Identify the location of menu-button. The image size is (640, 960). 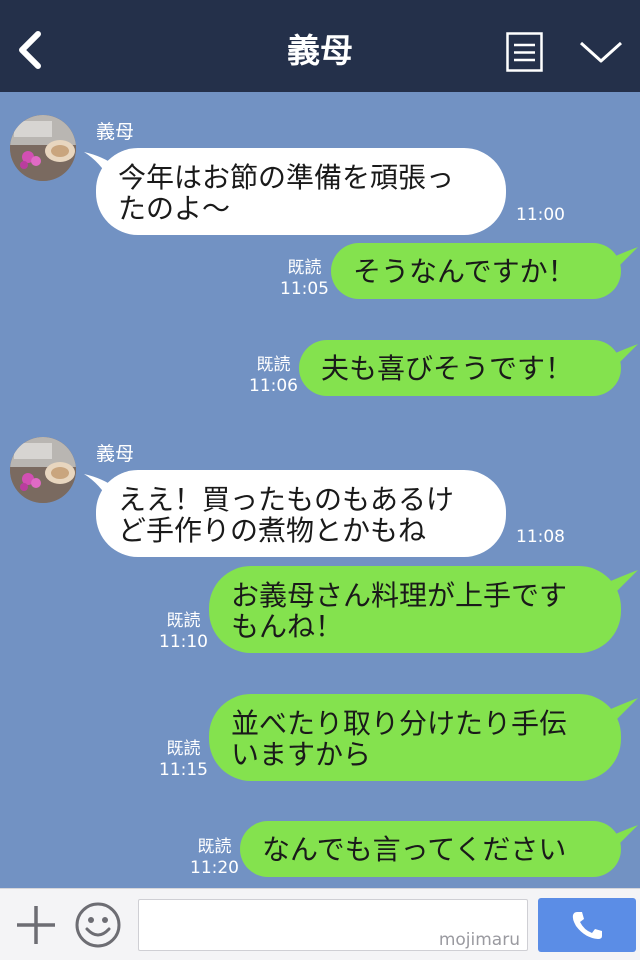
(524, 52).